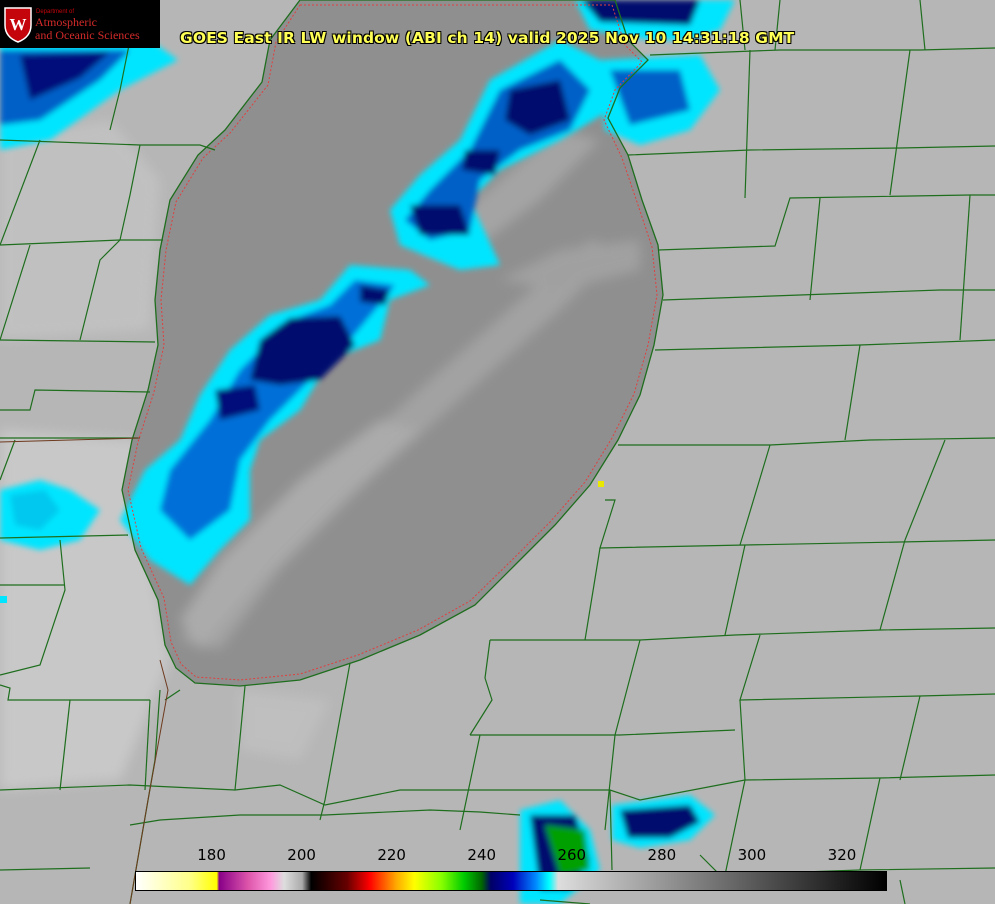  What do you see at coordinates (482, 855) in the screenshot?
I see `colorbar-tick-240: 240` at bounding box center [482, 855].